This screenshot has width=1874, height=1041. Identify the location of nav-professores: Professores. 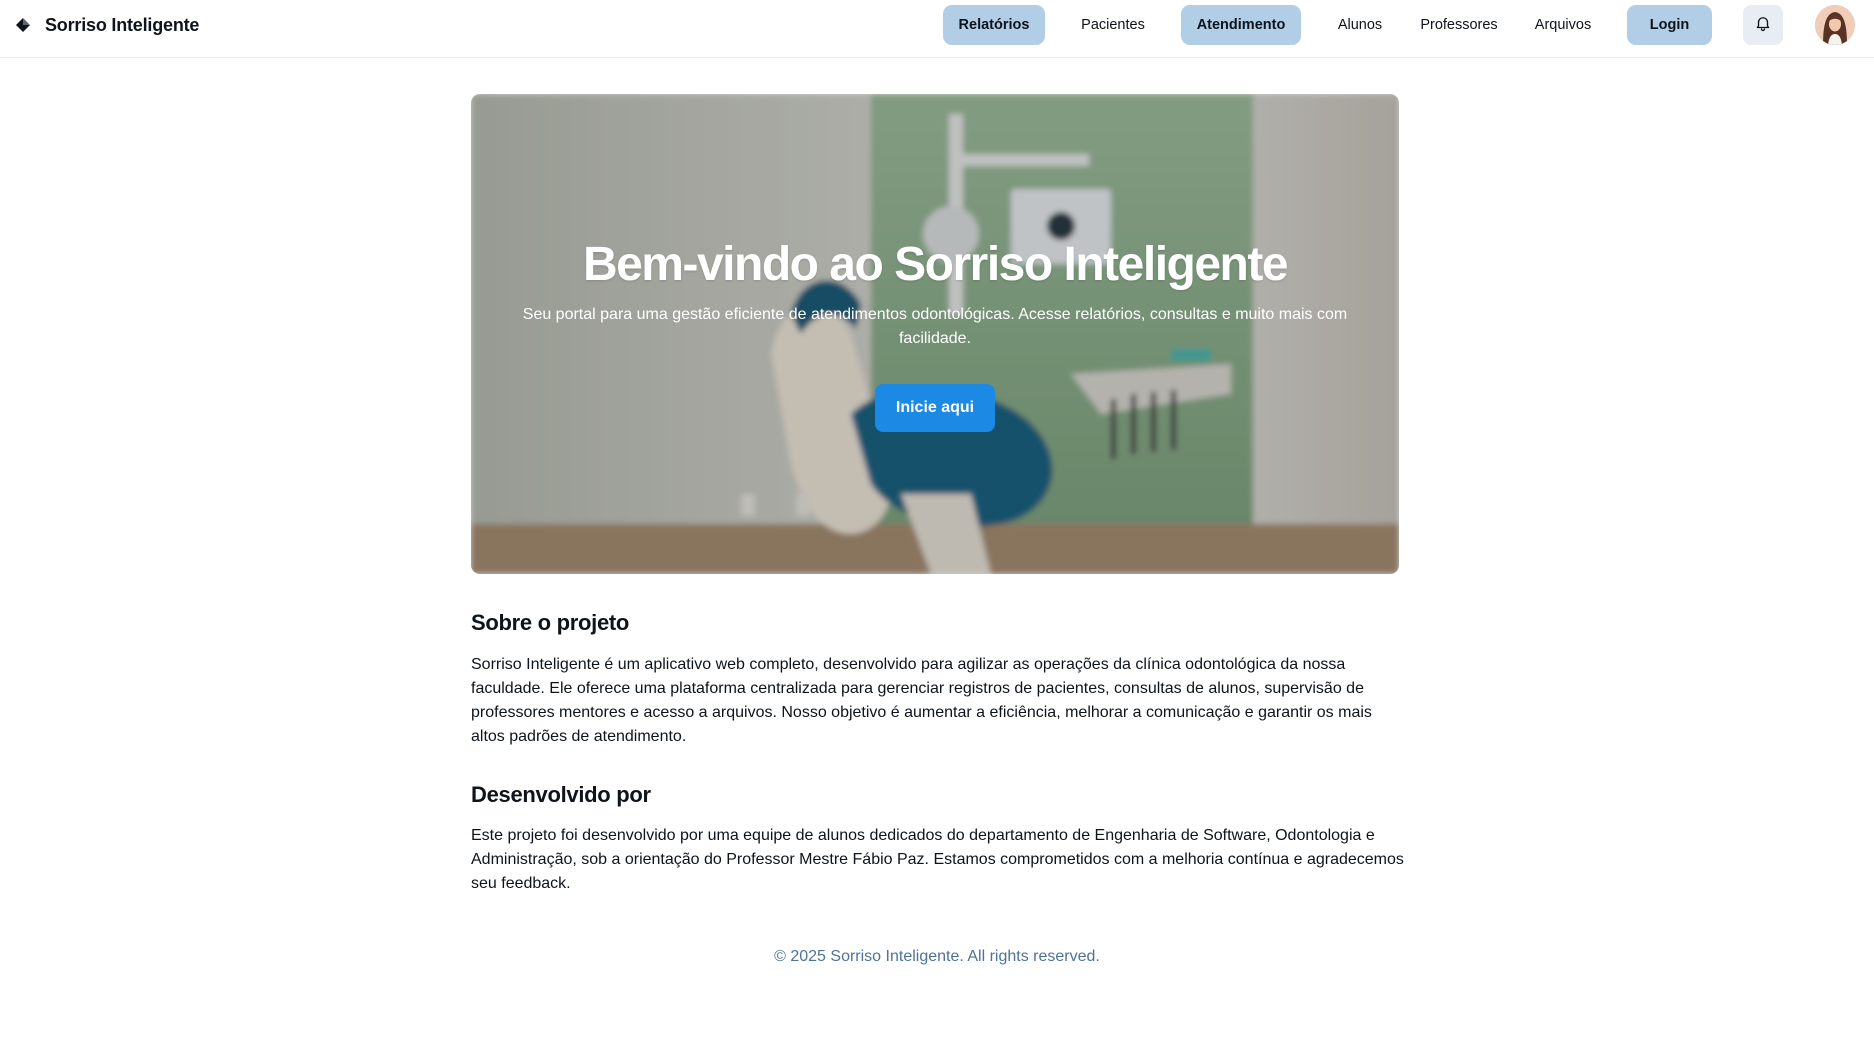
(1459, 25).